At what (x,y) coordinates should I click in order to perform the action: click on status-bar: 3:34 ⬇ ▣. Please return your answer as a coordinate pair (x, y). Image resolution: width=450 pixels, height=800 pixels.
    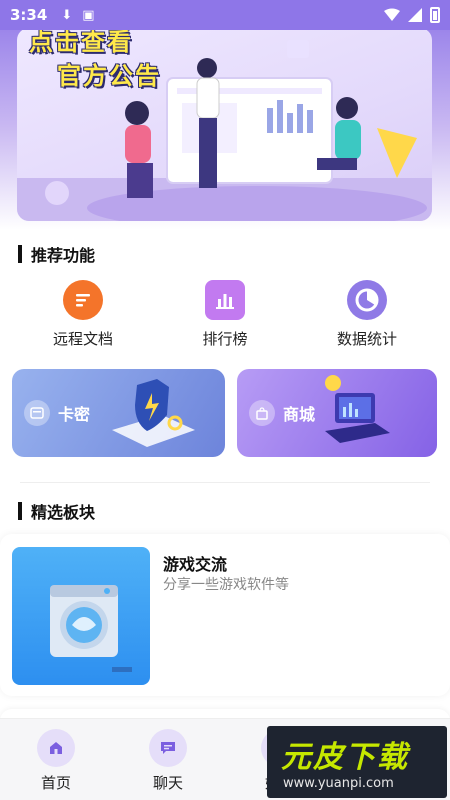
    Looking at the image, I should click on (225, 15).